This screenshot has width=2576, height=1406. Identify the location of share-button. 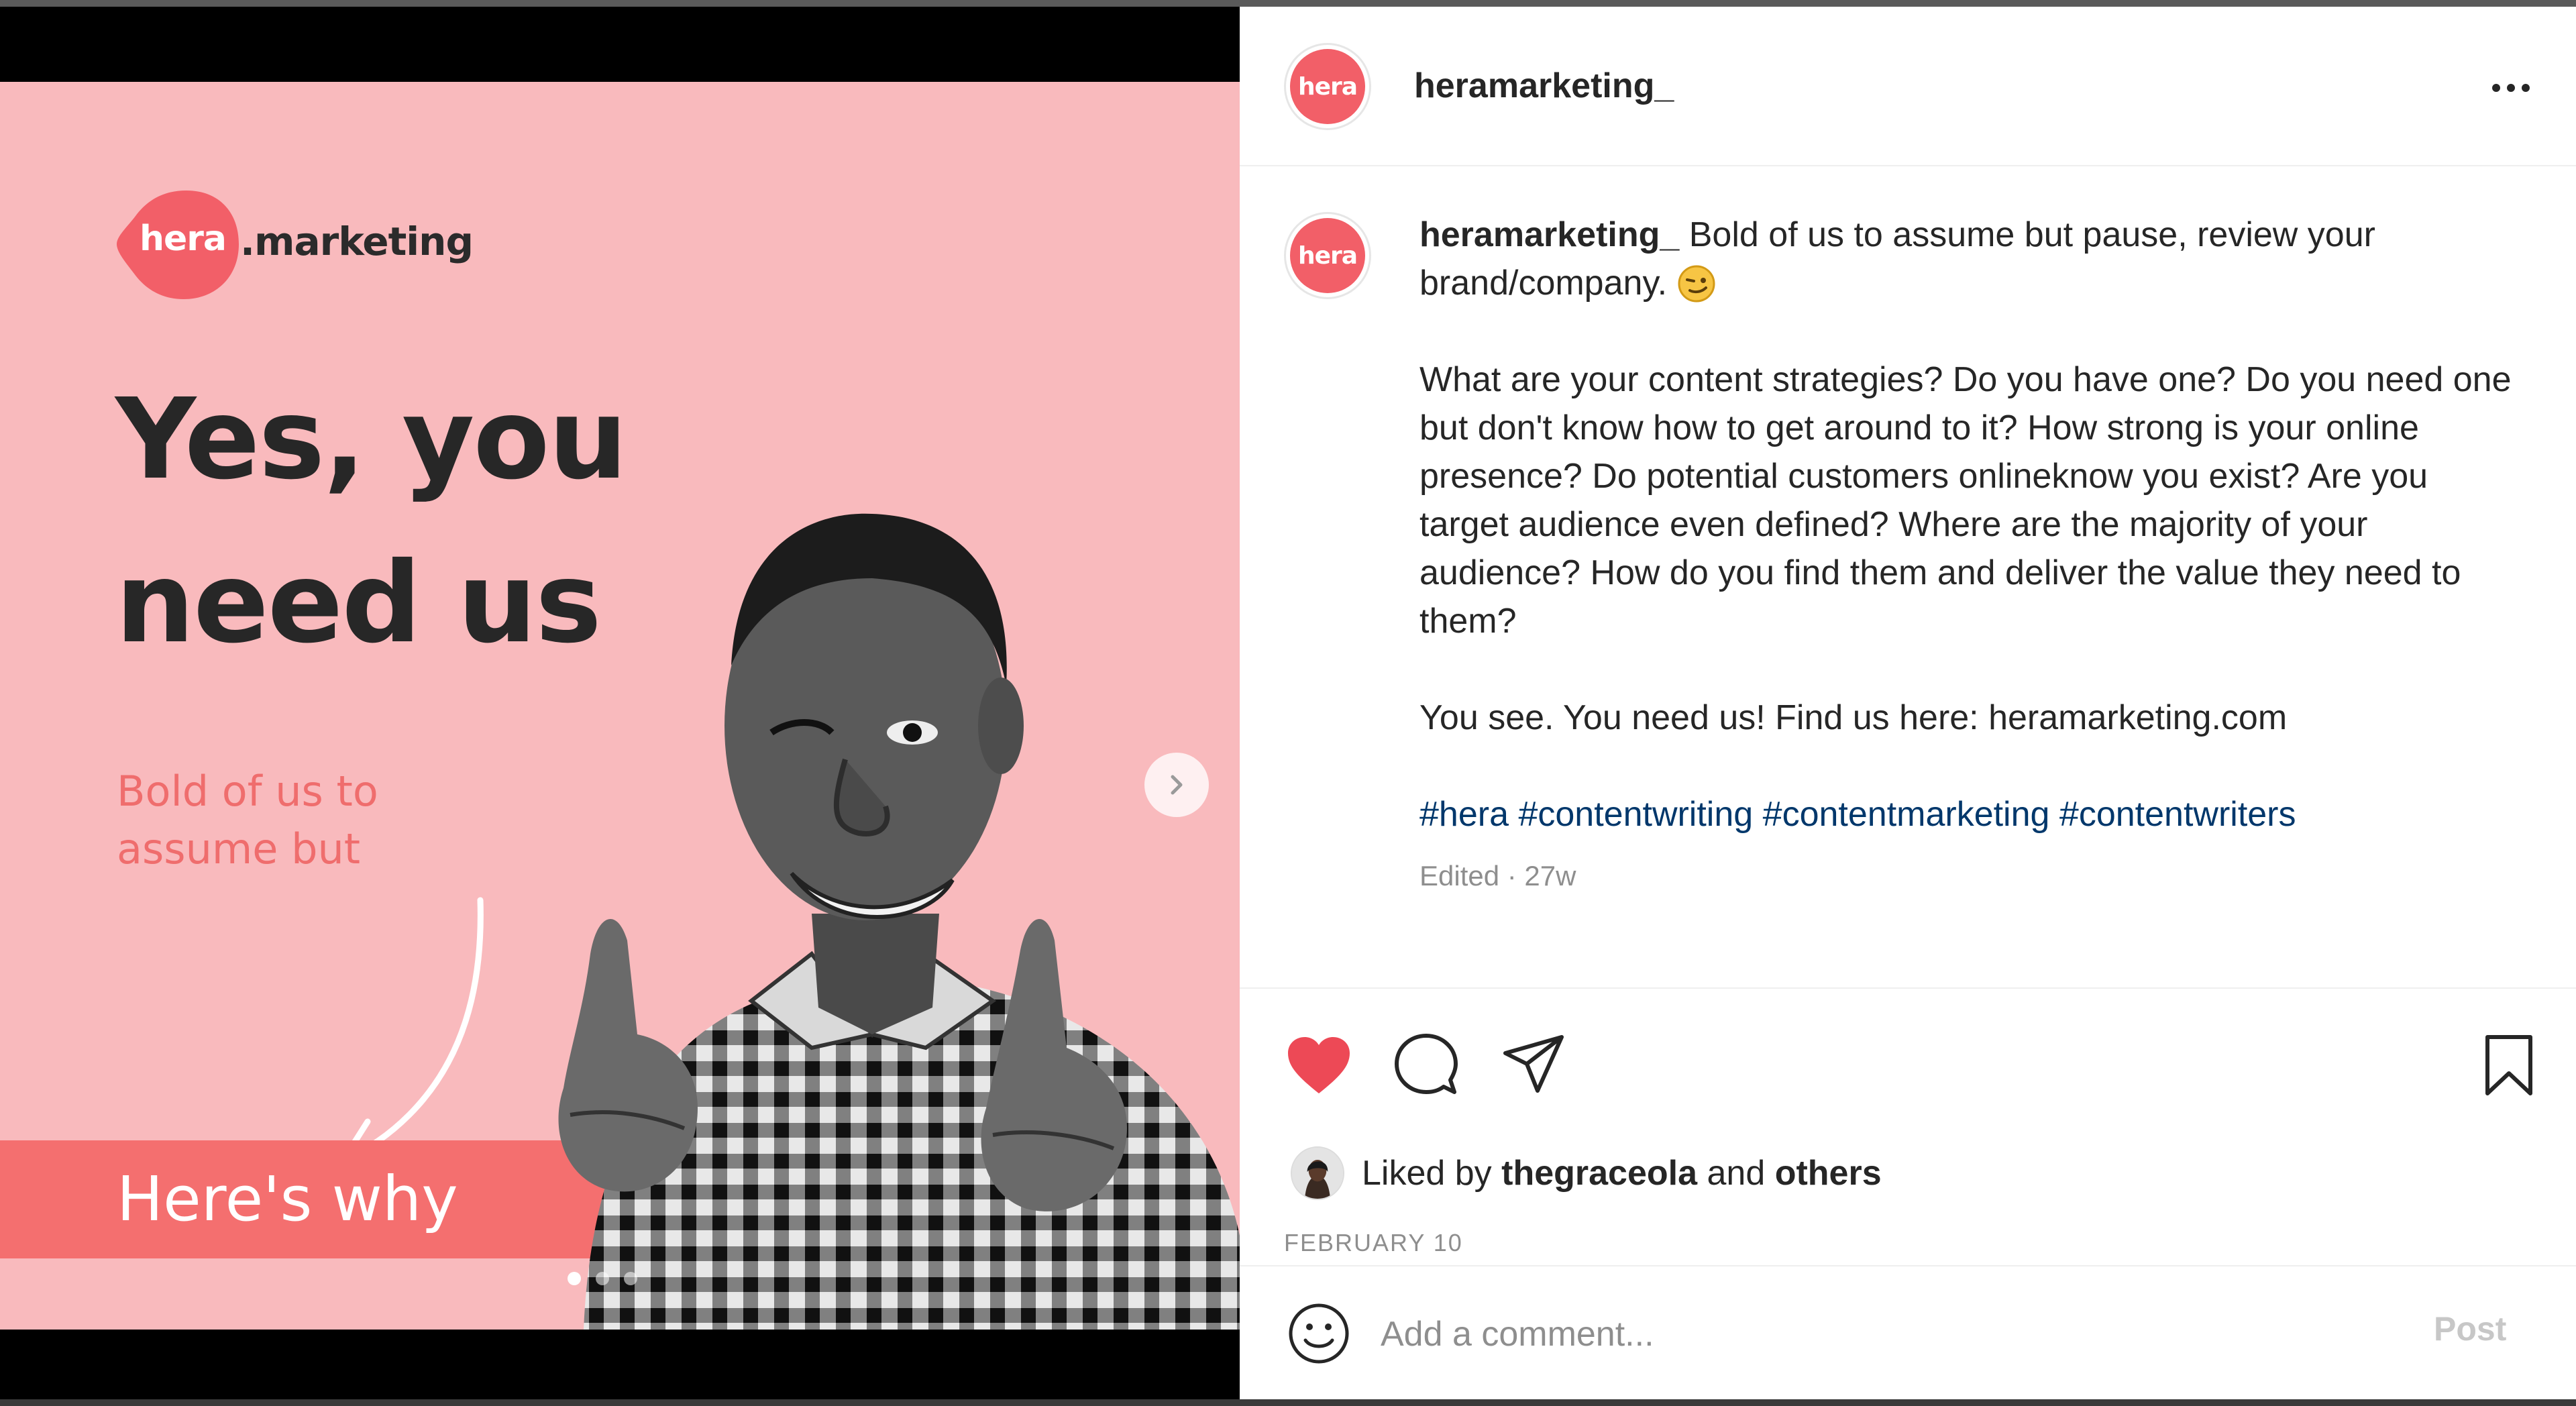
(1533, 1065).